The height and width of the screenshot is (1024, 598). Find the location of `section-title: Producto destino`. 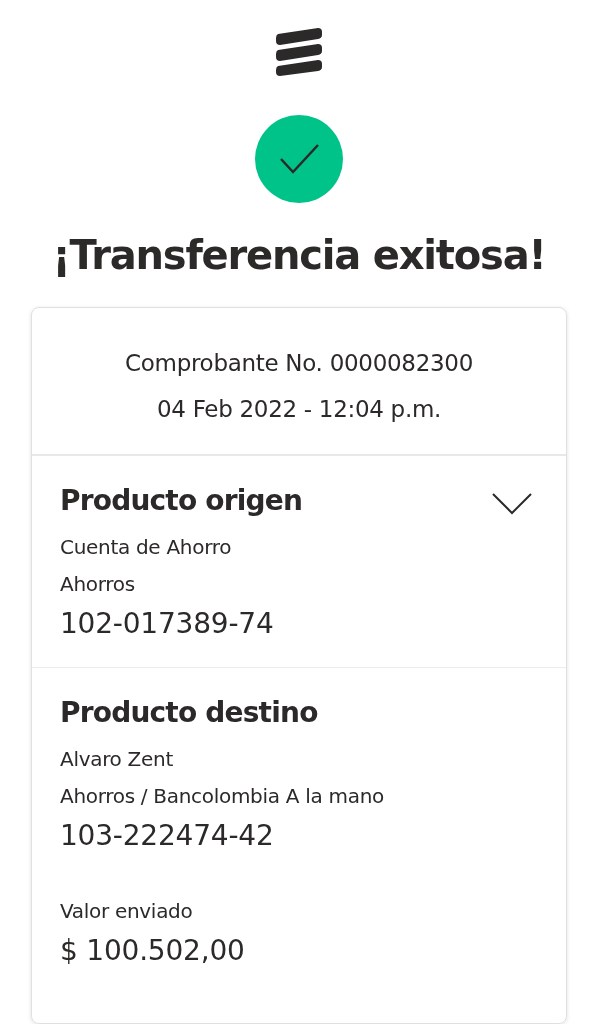

section-title: Producto destino is located at coordinates (189, 712).